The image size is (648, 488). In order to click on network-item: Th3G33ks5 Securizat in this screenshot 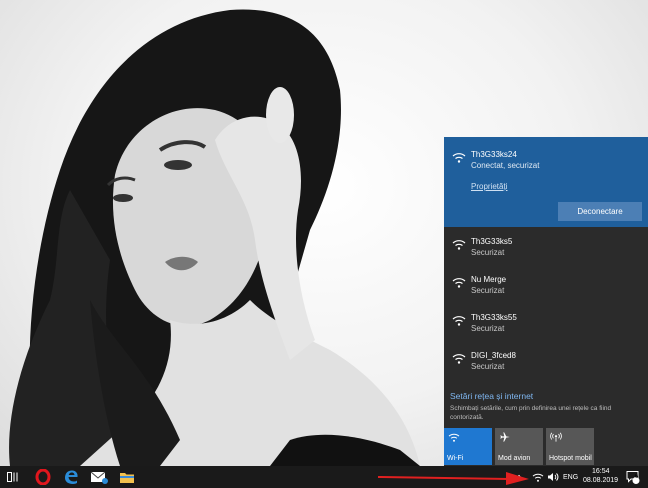, I will do `click(546, 248)`.